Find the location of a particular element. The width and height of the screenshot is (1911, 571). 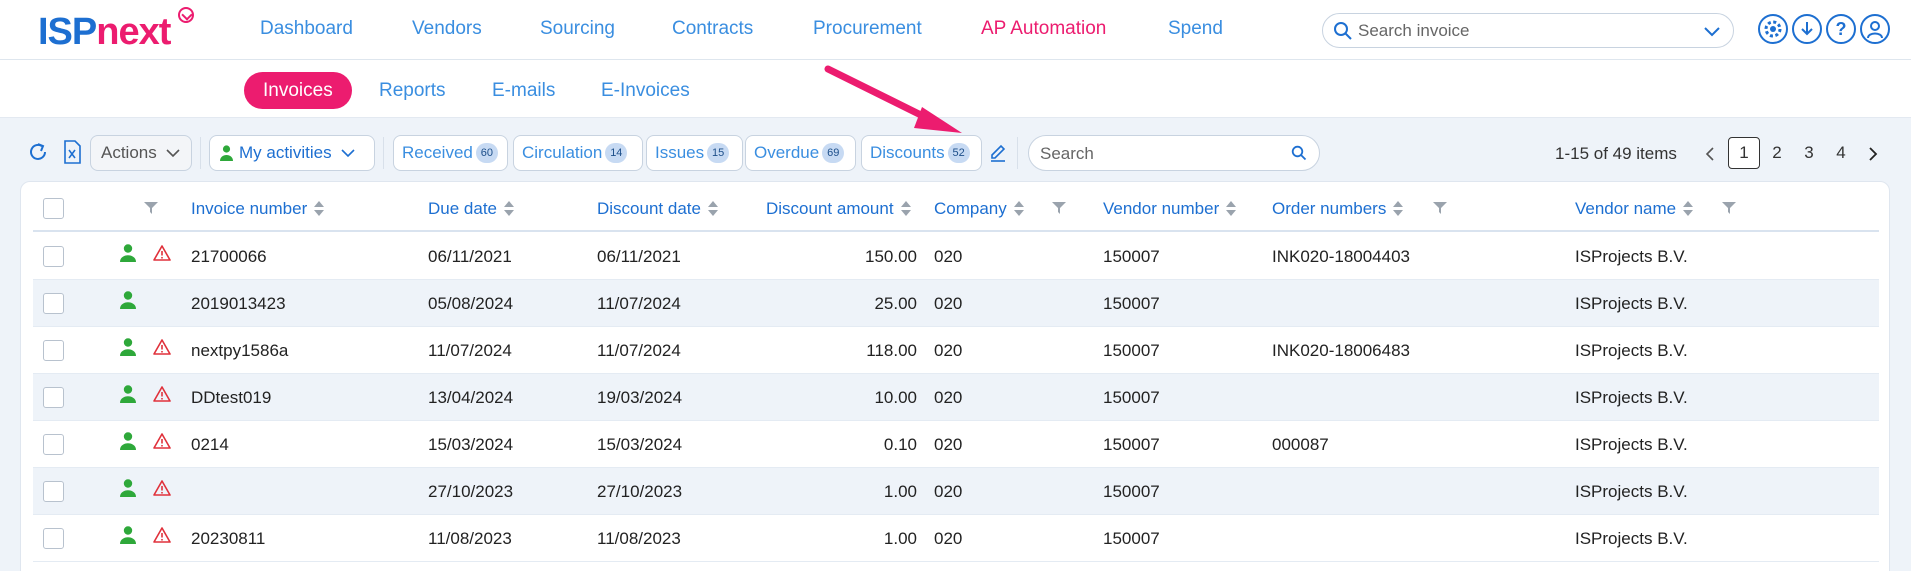

nav-vendors: Vendors is located at coordinates (447, 29).